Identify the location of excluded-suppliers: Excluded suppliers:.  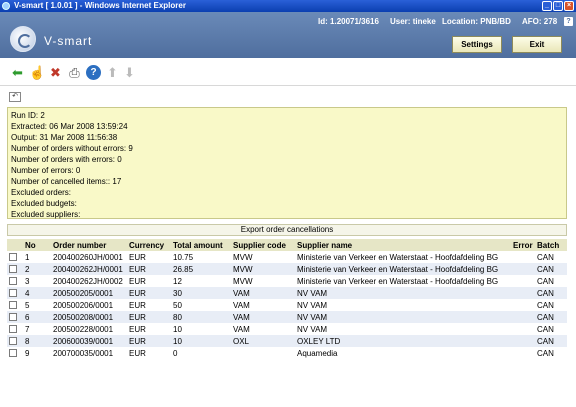
(46, 214).